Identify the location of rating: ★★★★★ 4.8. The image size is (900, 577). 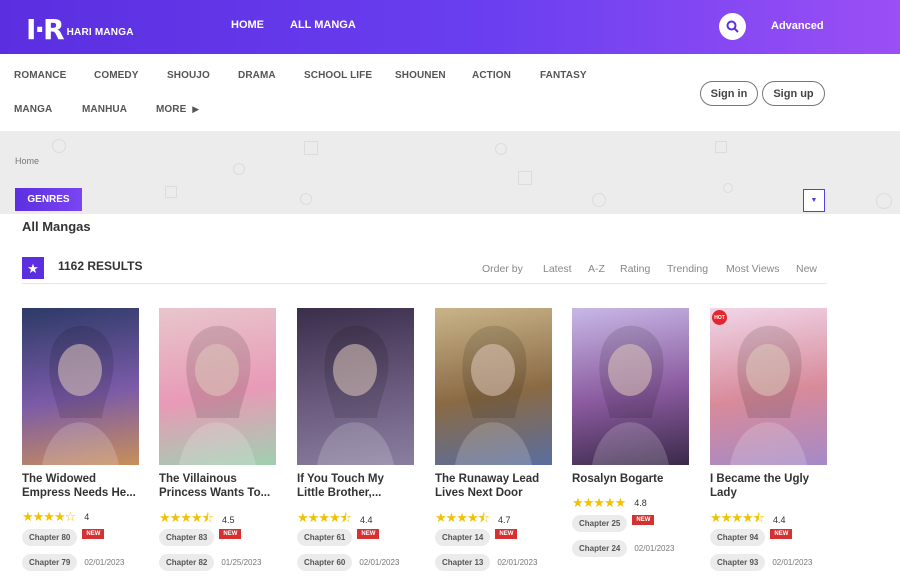
(609, 503).